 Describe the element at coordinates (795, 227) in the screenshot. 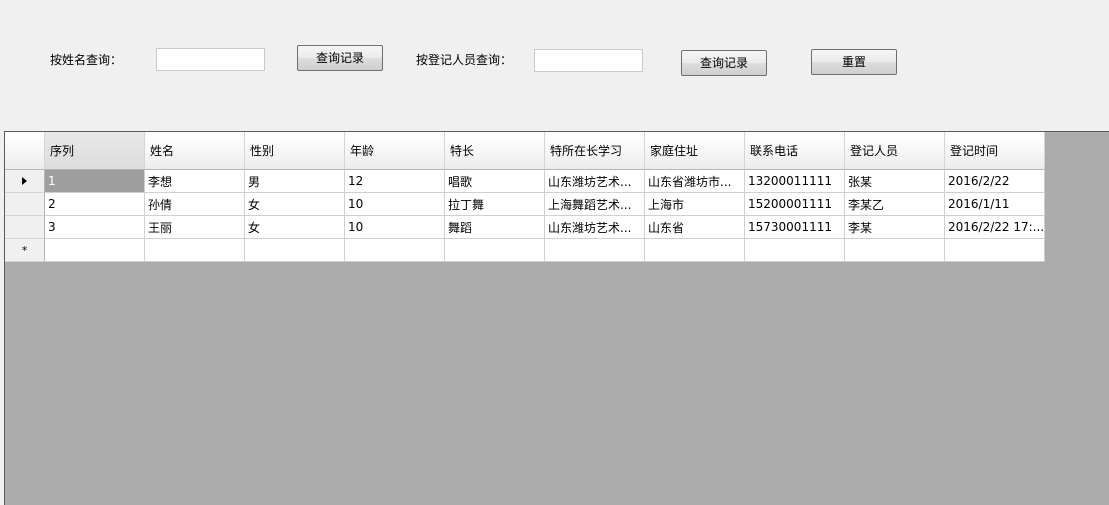

I see `table-cell: 15730001111` at that location.